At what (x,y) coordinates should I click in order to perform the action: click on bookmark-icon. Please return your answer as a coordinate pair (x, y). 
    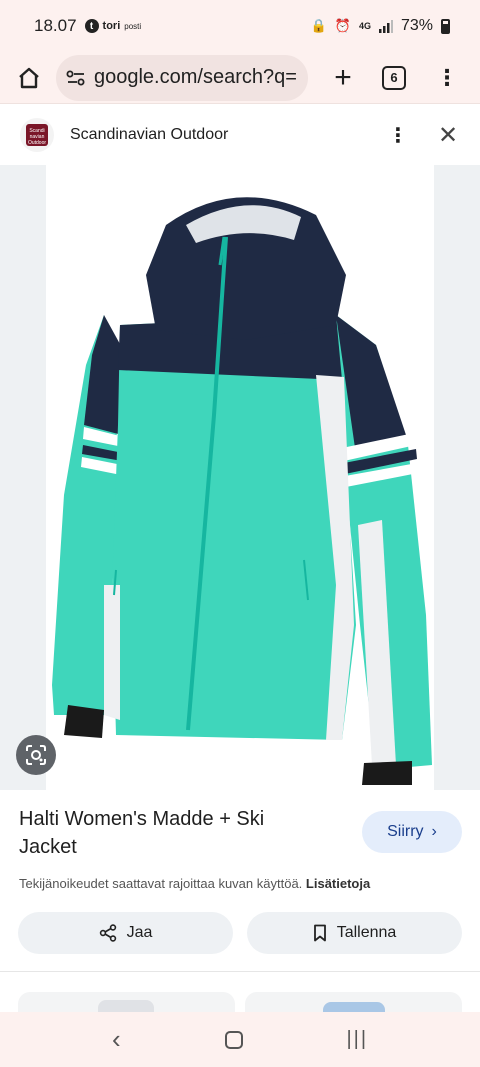
    Looking at the image, I should click on (319, 933).